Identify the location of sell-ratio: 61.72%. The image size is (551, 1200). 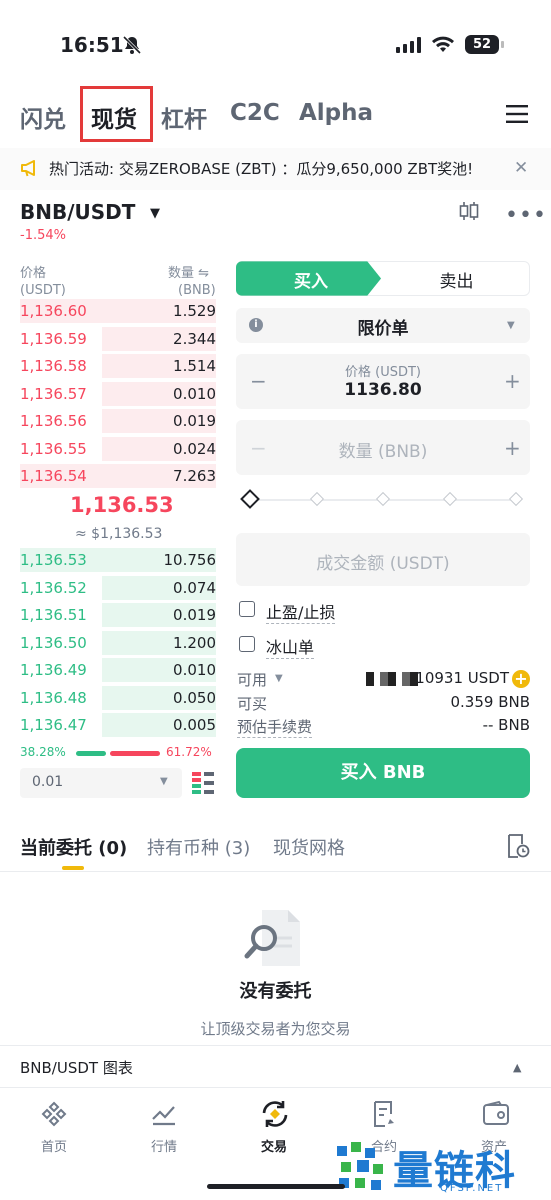
(189, 752).